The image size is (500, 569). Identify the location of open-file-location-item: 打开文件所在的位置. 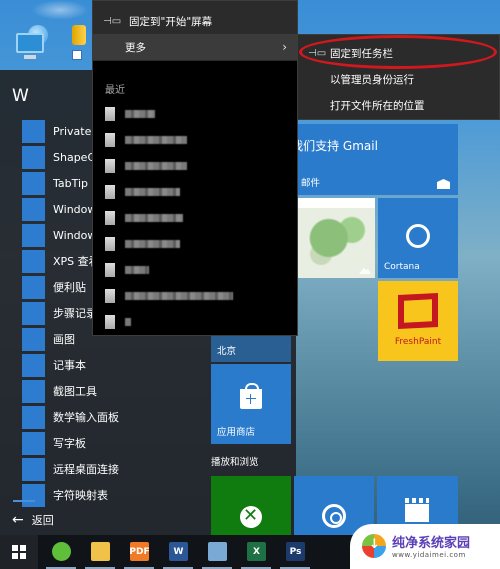
(399, 105).